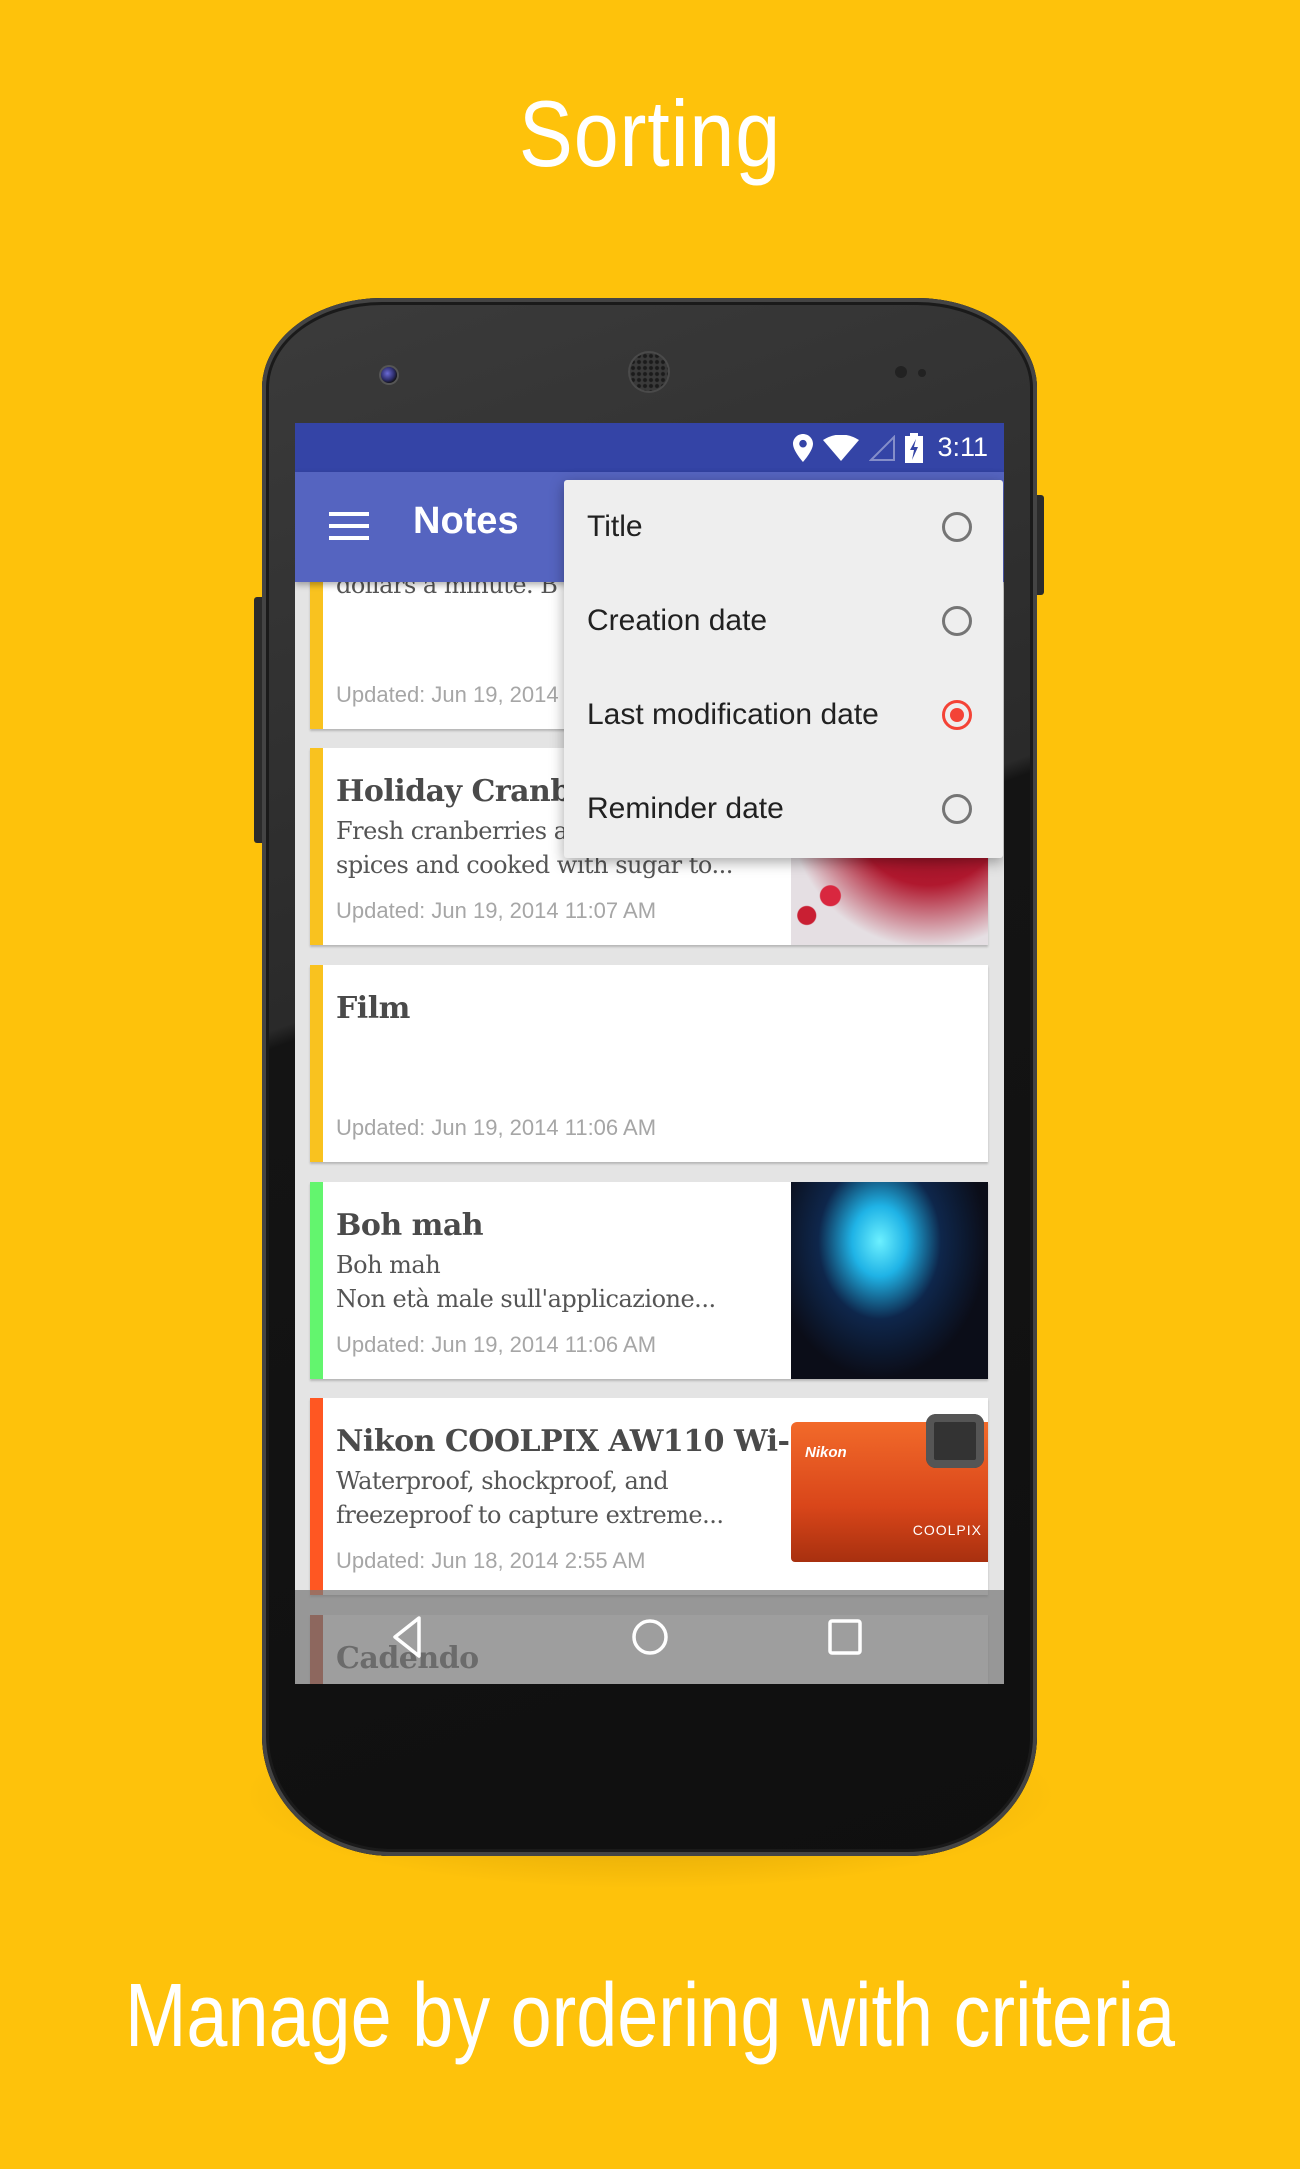 This screenshot has width=1300, height=2169. I want to click on sort-option-creation-date: Creation date, so click(783, 621).